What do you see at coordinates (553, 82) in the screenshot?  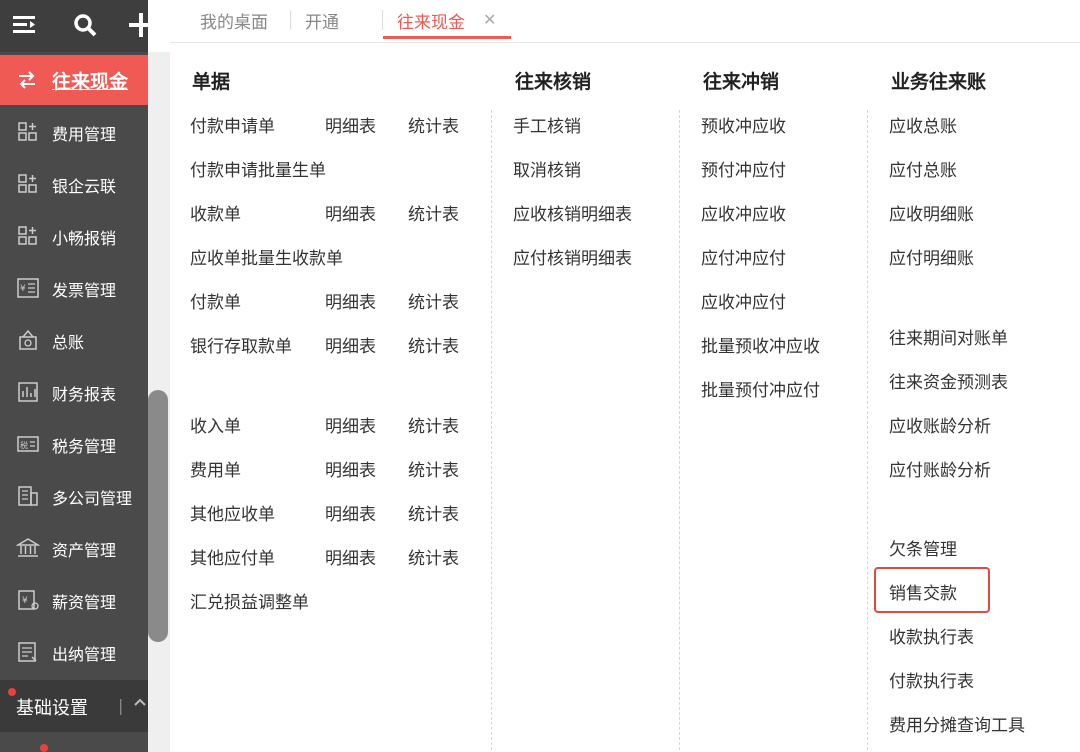 I see `column-header-verification: 往来核销` at bounding box center [553, 82].